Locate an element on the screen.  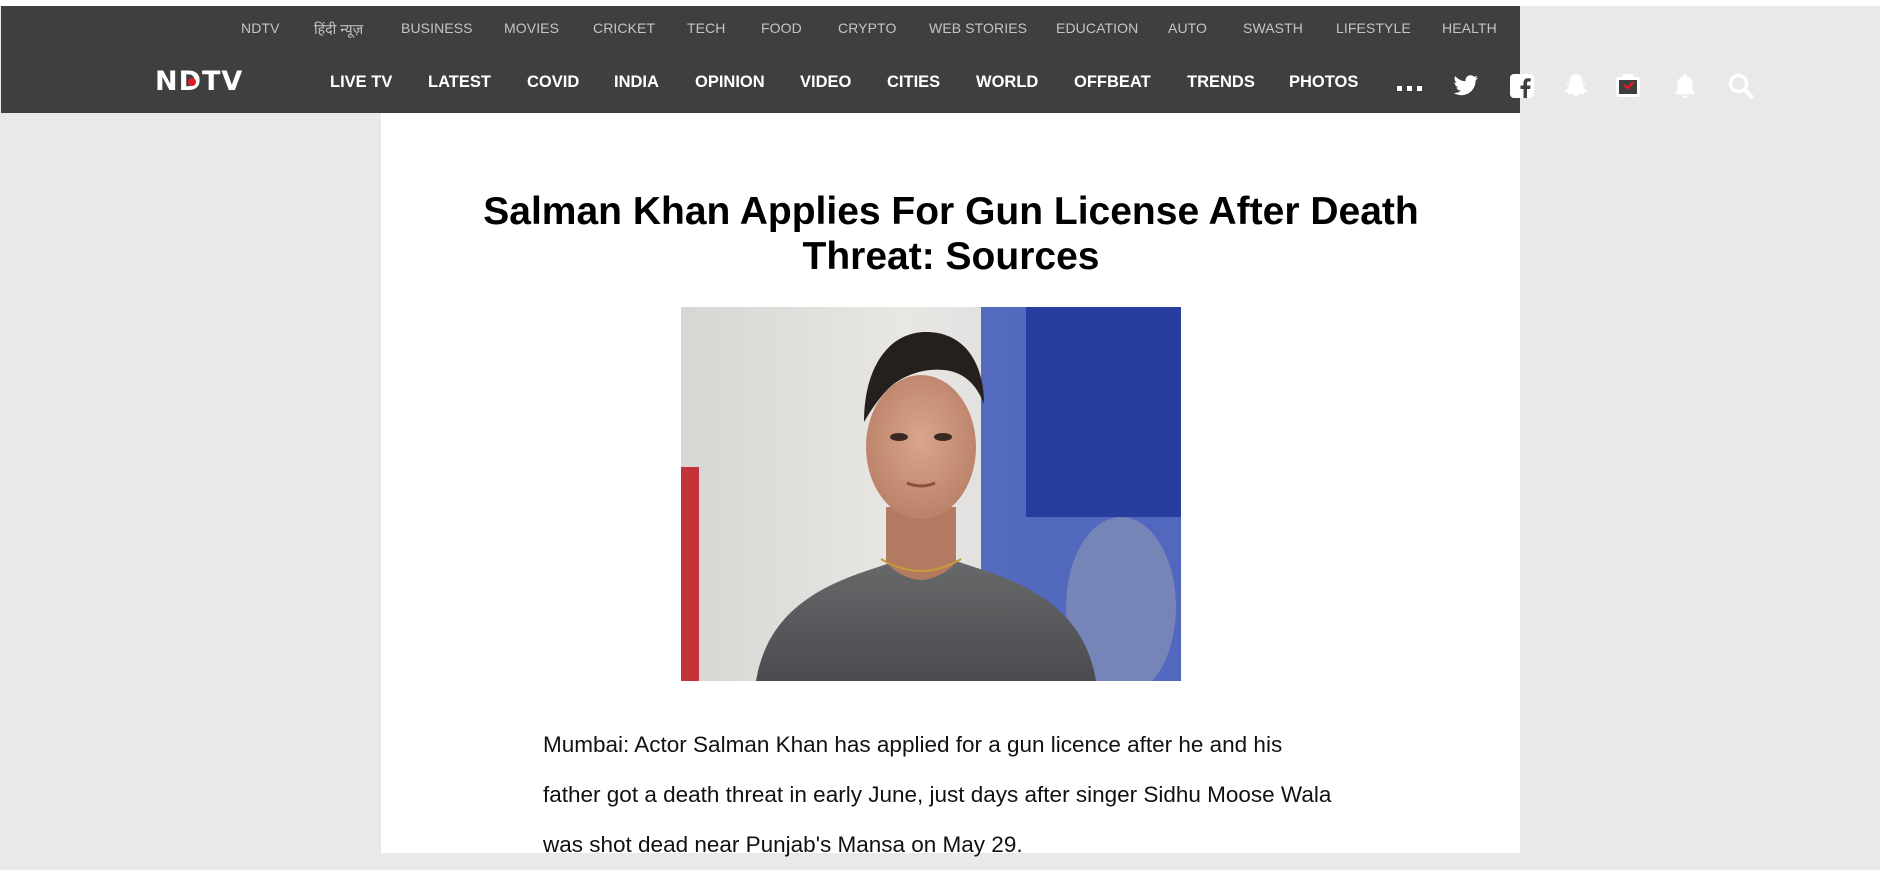
nav-item-offbeat: OFFBEAT is located at coordinates (1112, 82).